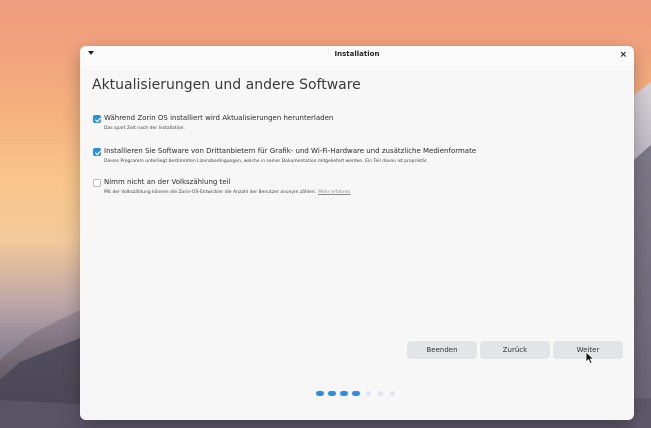  Describe the element at coordinates (515, 350) in the screenshot. I see `back-button: Zurück` at that location.